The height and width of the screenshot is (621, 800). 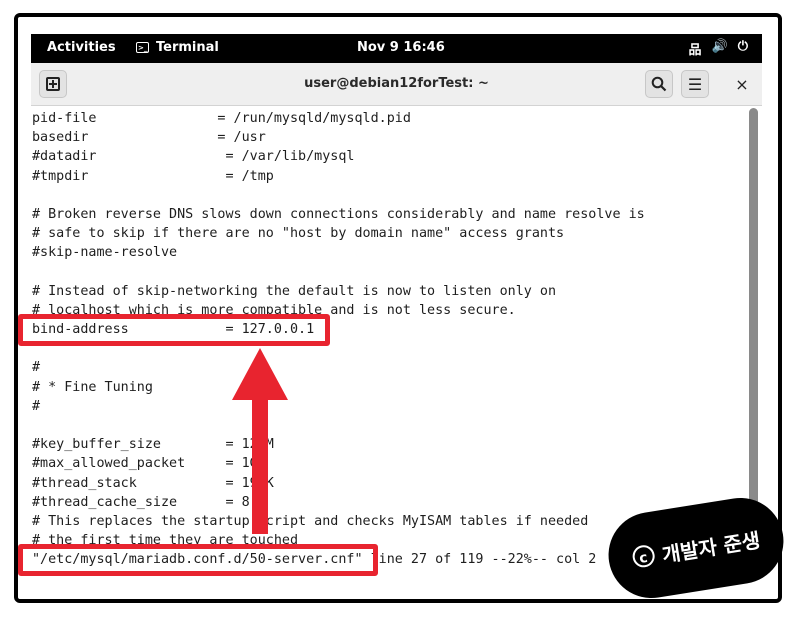 I want to click on terminal-line: #tmpdir = /tmp, so click(x=153, y=176).